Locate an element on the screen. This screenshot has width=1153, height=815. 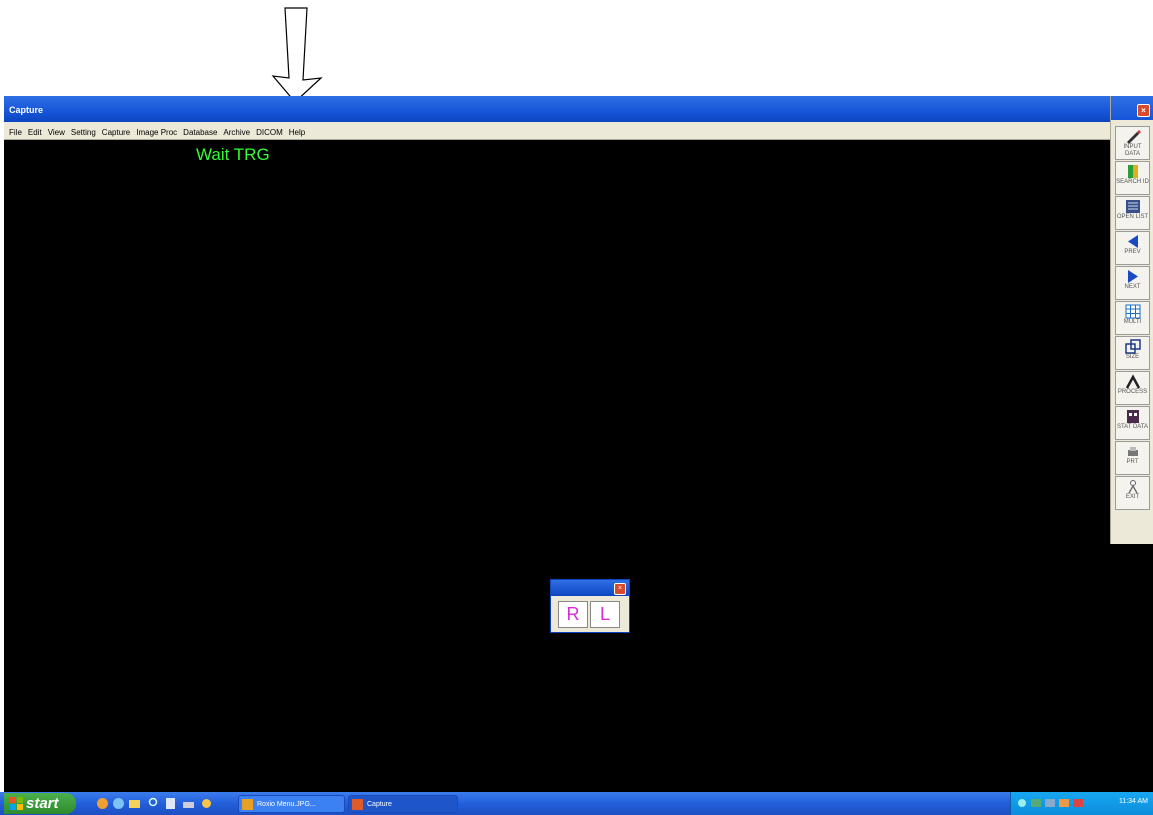
process-button: PROCESS is located at coordinates (1132, 388).